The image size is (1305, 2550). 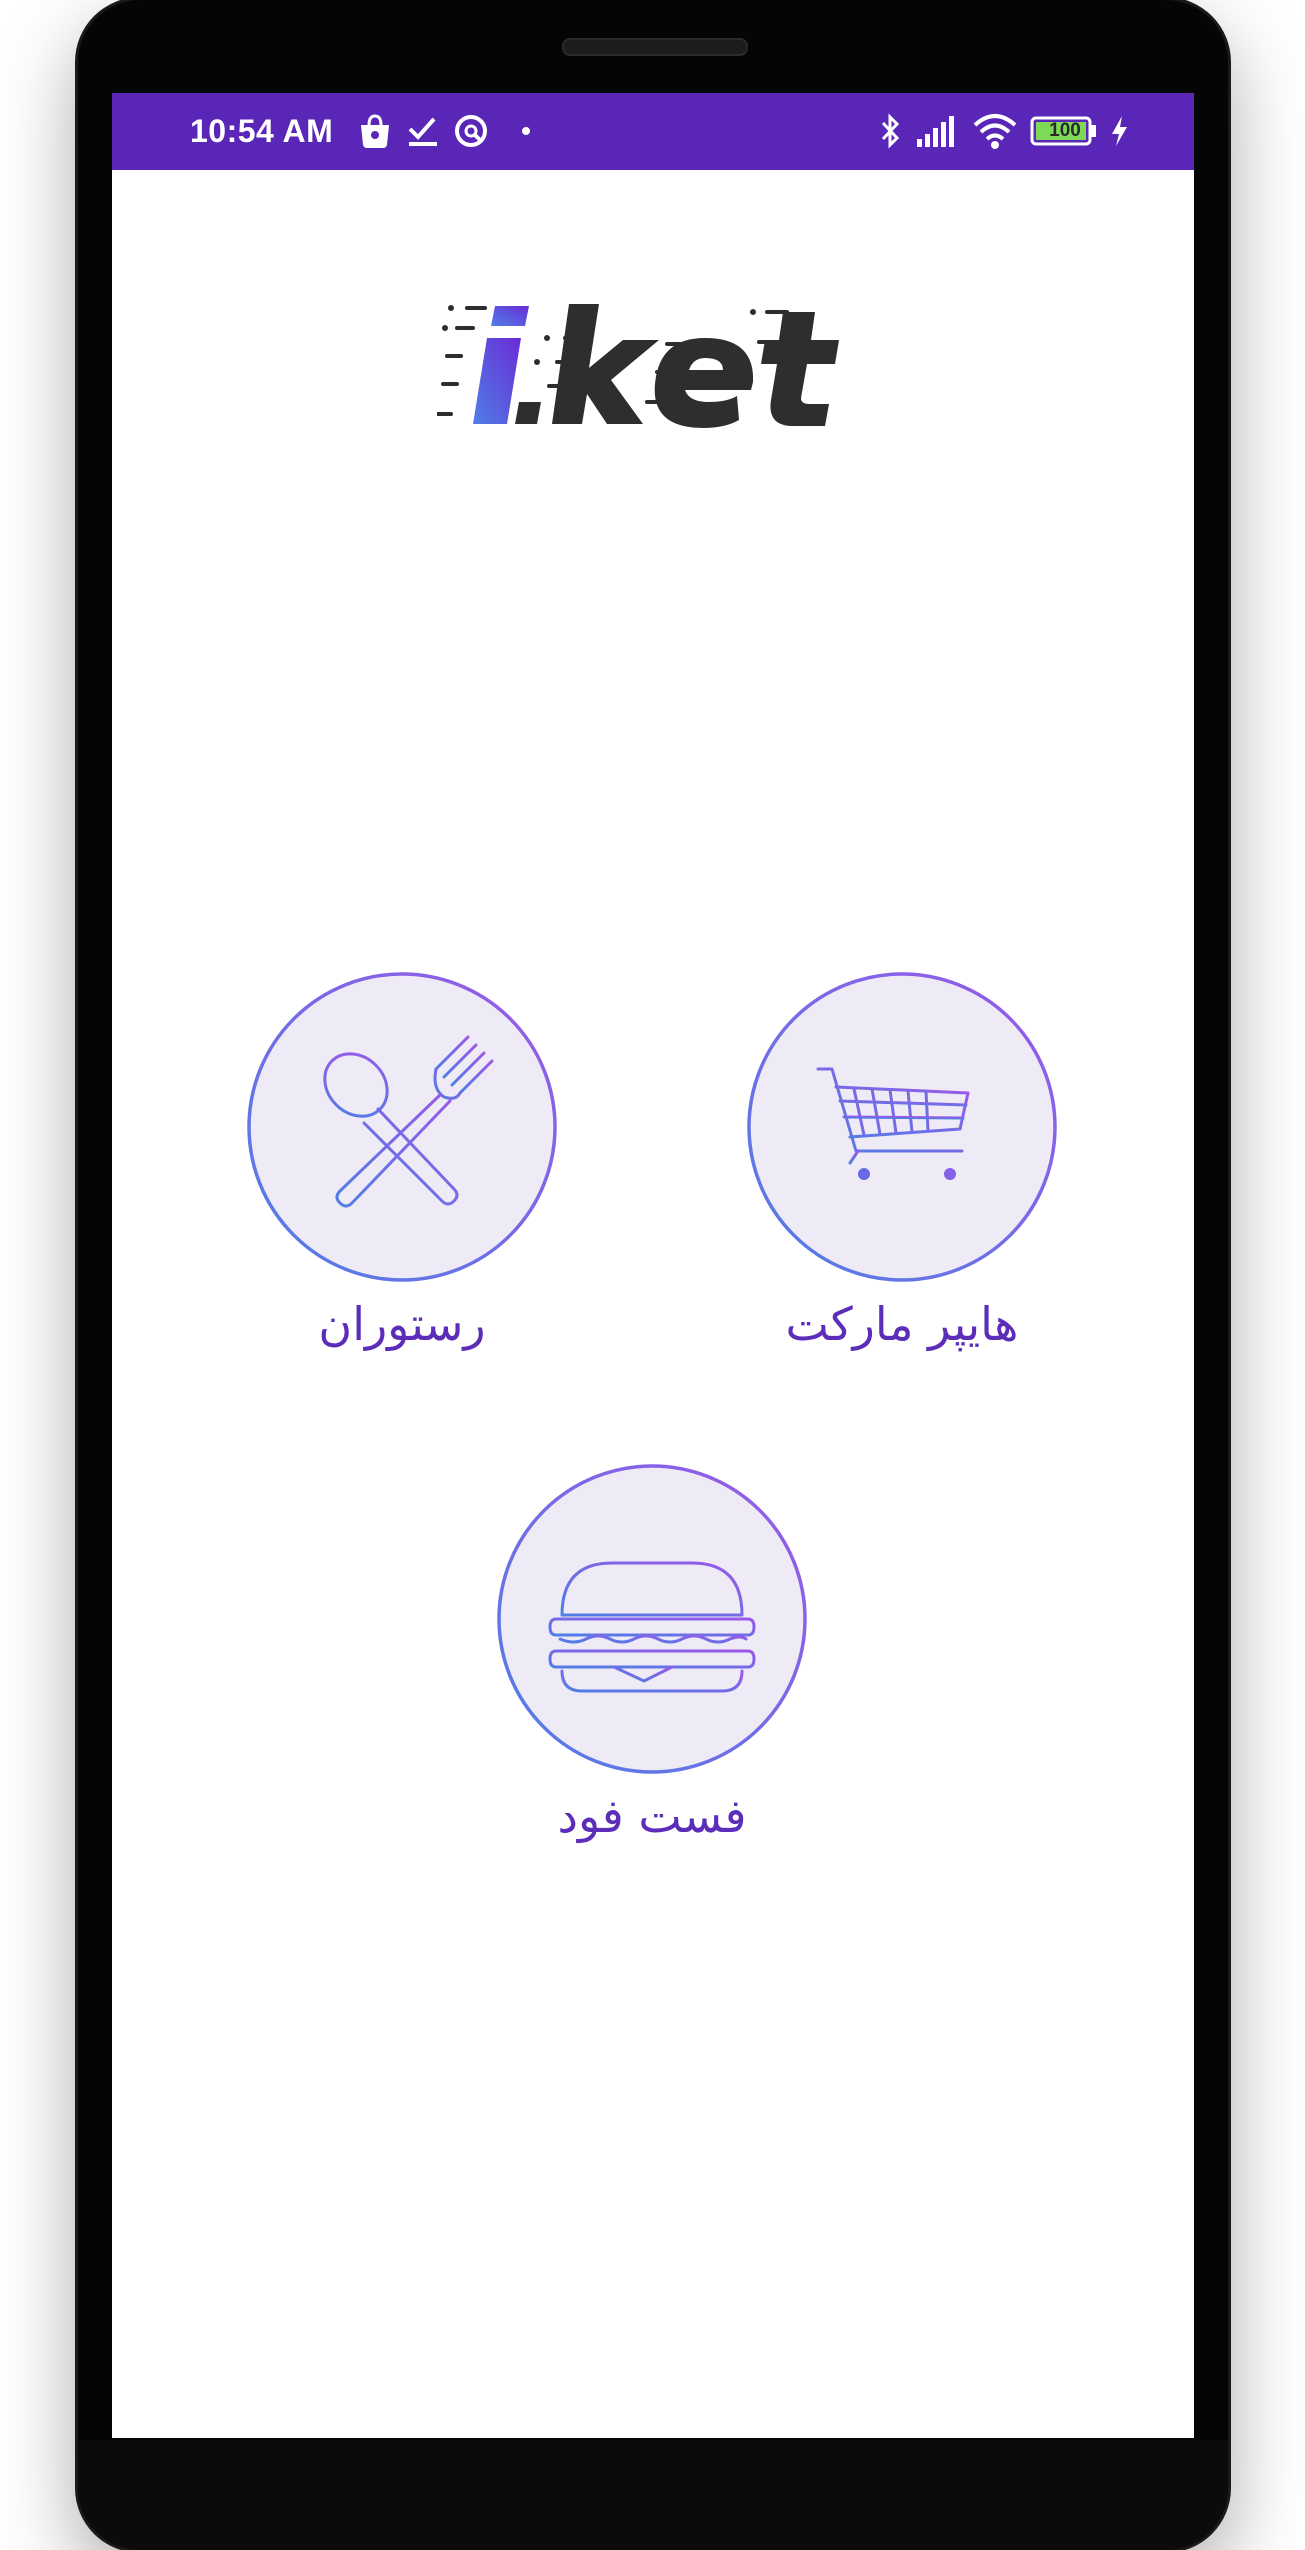 What do you see at coordinates (935, 131) in the screenshot?
I see `cellular-signal-icon` at bounding box center [935, 131].